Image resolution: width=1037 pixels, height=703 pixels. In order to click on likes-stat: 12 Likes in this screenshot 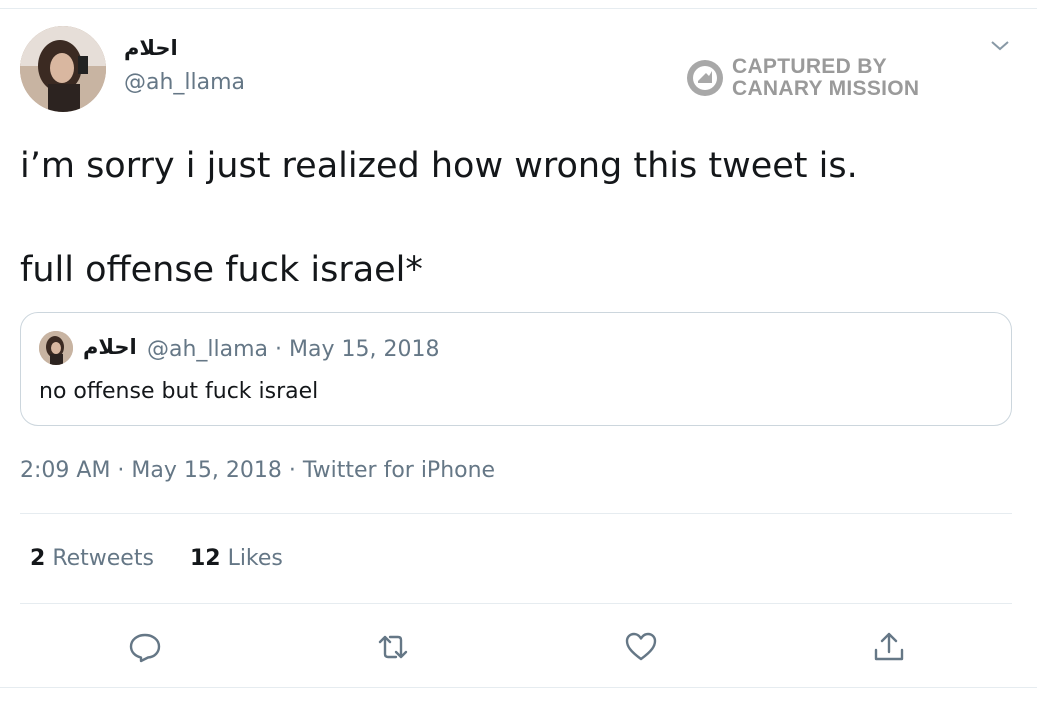, I will do `click(236, 558)`.